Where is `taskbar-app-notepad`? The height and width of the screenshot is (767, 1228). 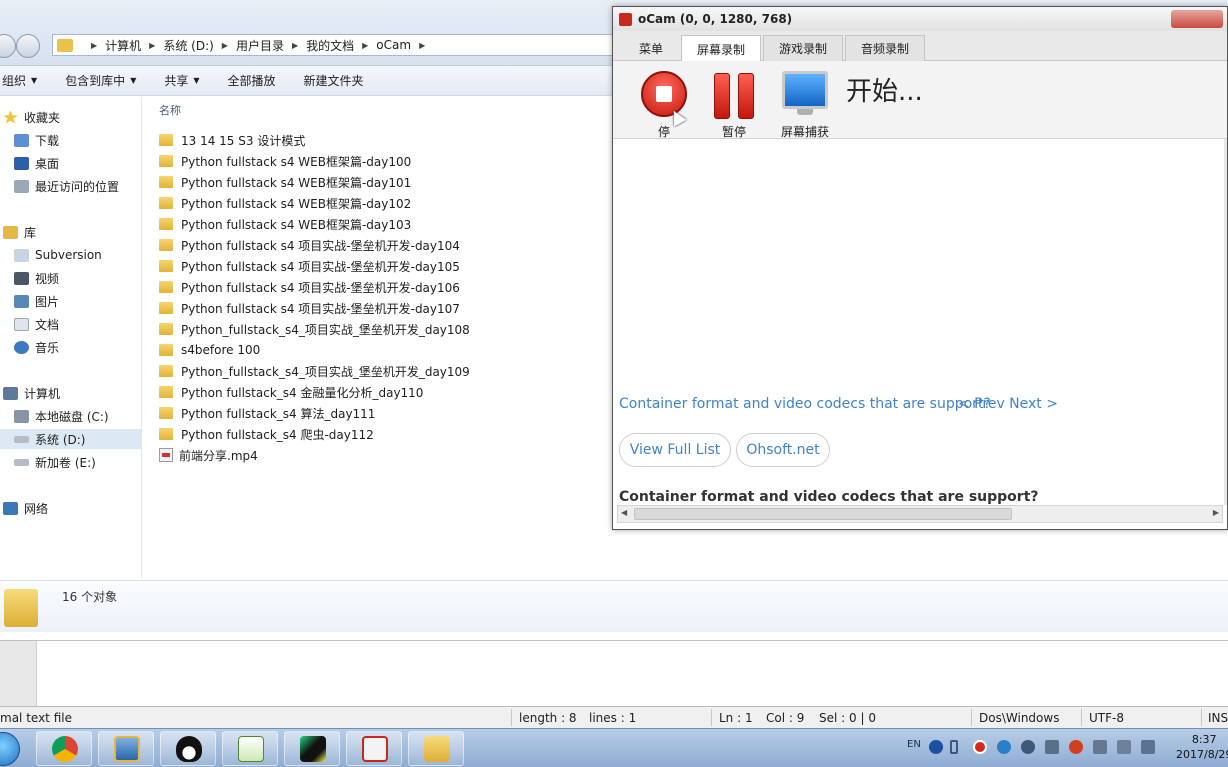
taskbar-app-notepad is located at coordinates (250, 748).